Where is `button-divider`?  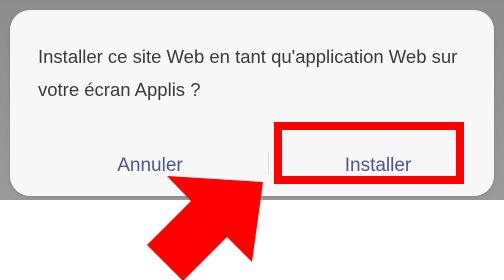 button-divider is located at coordinates (268, 163).